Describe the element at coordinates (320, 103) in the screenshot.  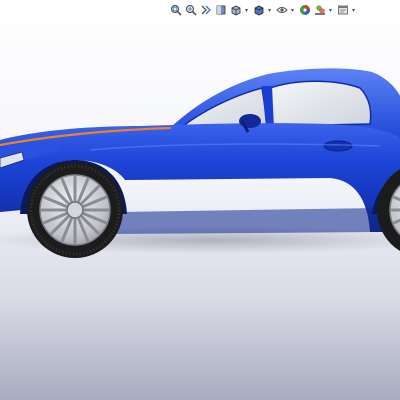
I see `car-window-rear` at that location.